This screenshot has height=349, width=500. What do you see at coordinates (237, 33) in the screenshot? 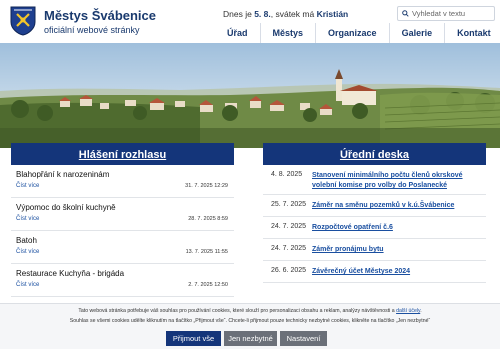
I see `nav-urad: Úřad` at bounding box center [237, 33].